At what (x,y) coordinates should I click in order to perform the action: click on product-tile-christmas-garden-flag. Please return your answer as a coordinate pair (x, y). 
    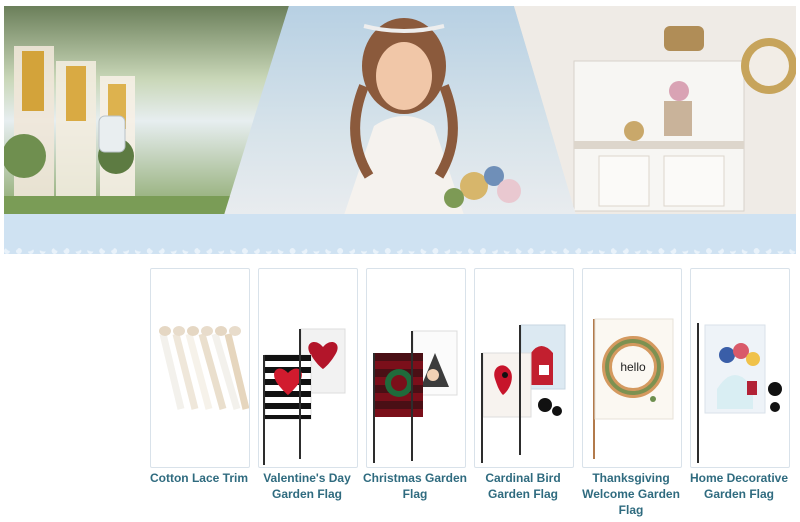
    Looking at the image, I should click on (416, 368).